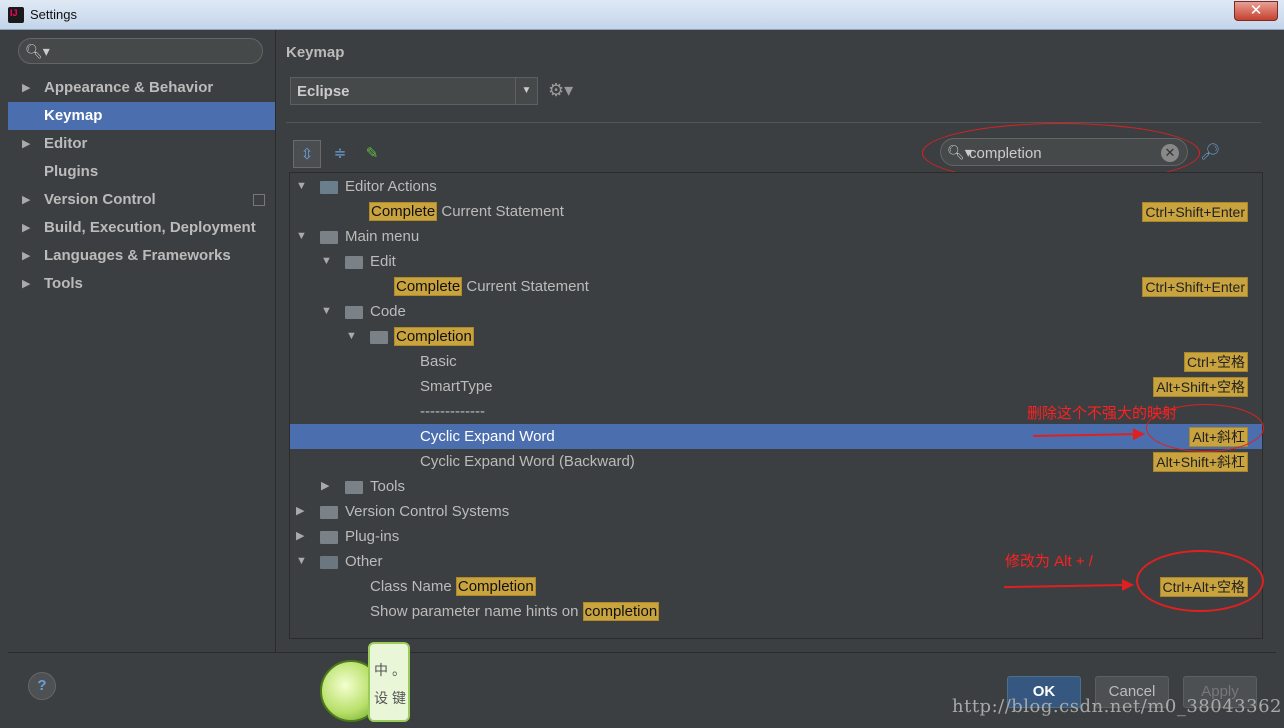  What do you see at coordinates (141, 172) in the screenshot?
I see `sidebar-item-plugins: Plugins` at bounding box center [141, 172].